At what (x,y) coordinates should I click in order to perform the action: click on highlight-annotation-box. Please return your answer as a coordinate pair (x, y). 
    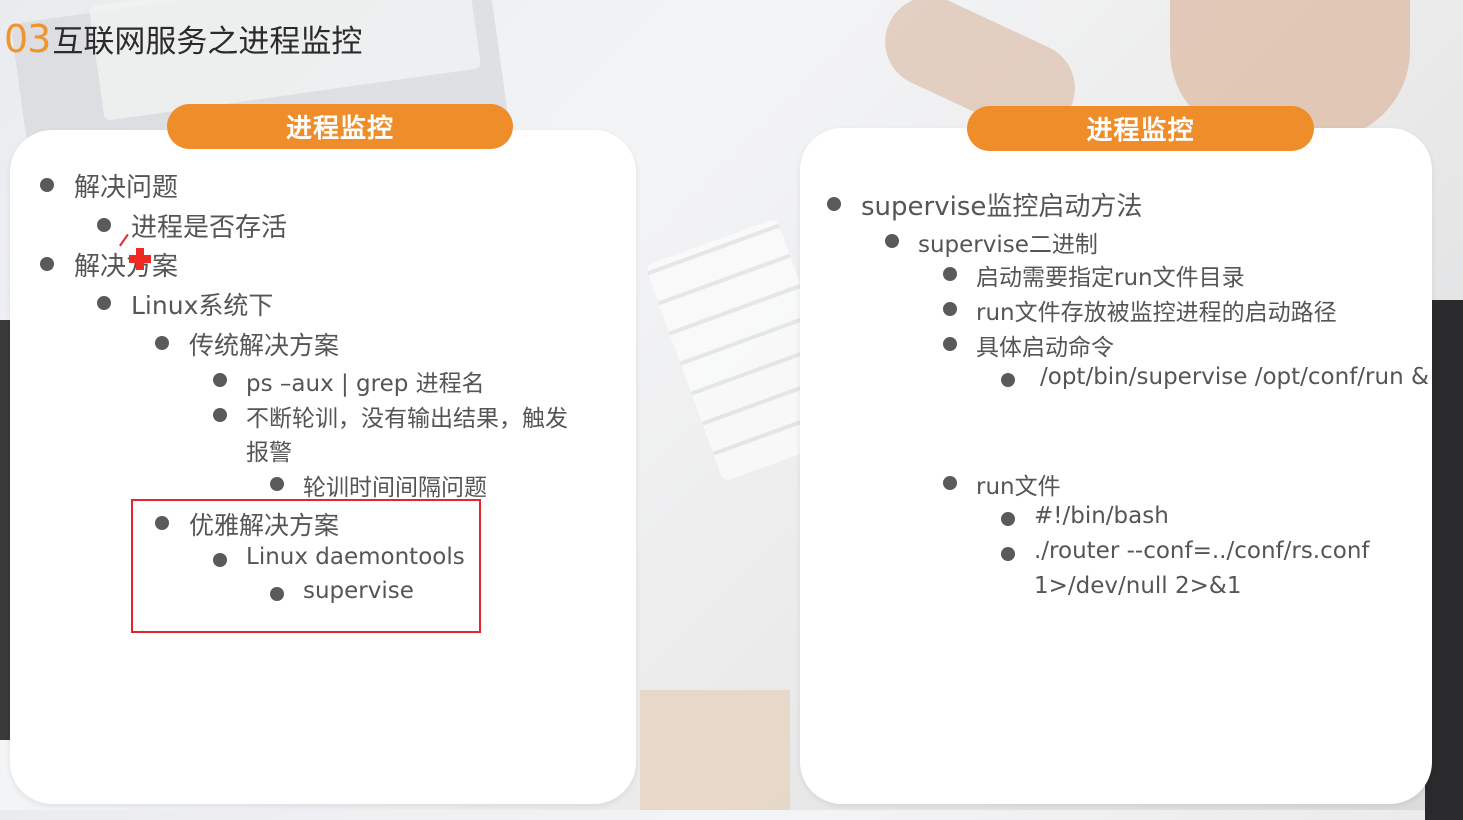
    Looking at the image, I should click on (306, 566).